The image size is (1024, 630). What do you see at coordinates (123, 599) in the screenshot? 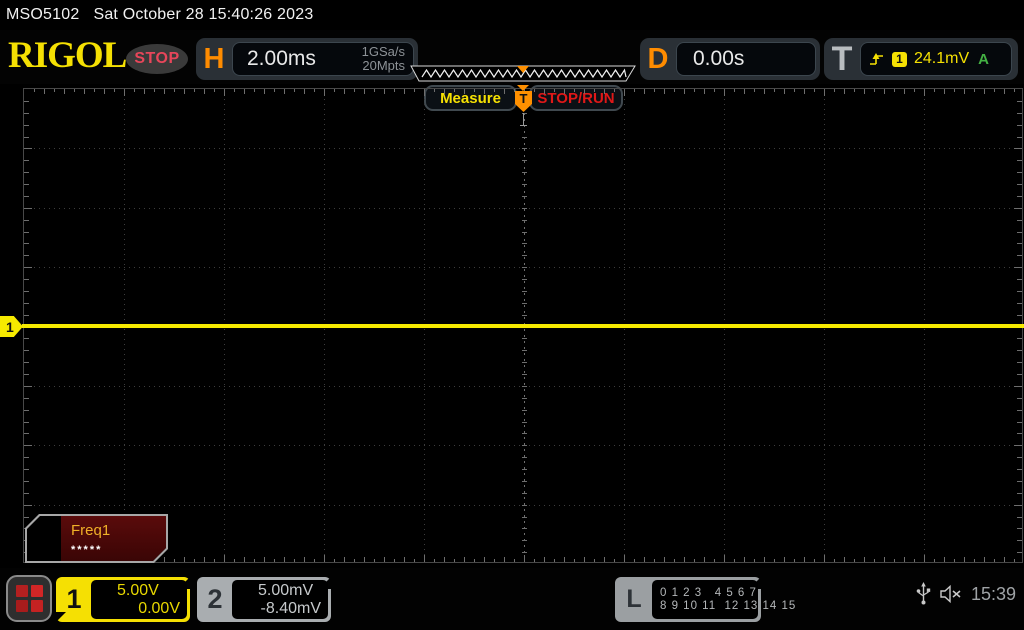
I see `channel1-status-block: 1 5.00V 0.00V` at bounding box center [123, 599].